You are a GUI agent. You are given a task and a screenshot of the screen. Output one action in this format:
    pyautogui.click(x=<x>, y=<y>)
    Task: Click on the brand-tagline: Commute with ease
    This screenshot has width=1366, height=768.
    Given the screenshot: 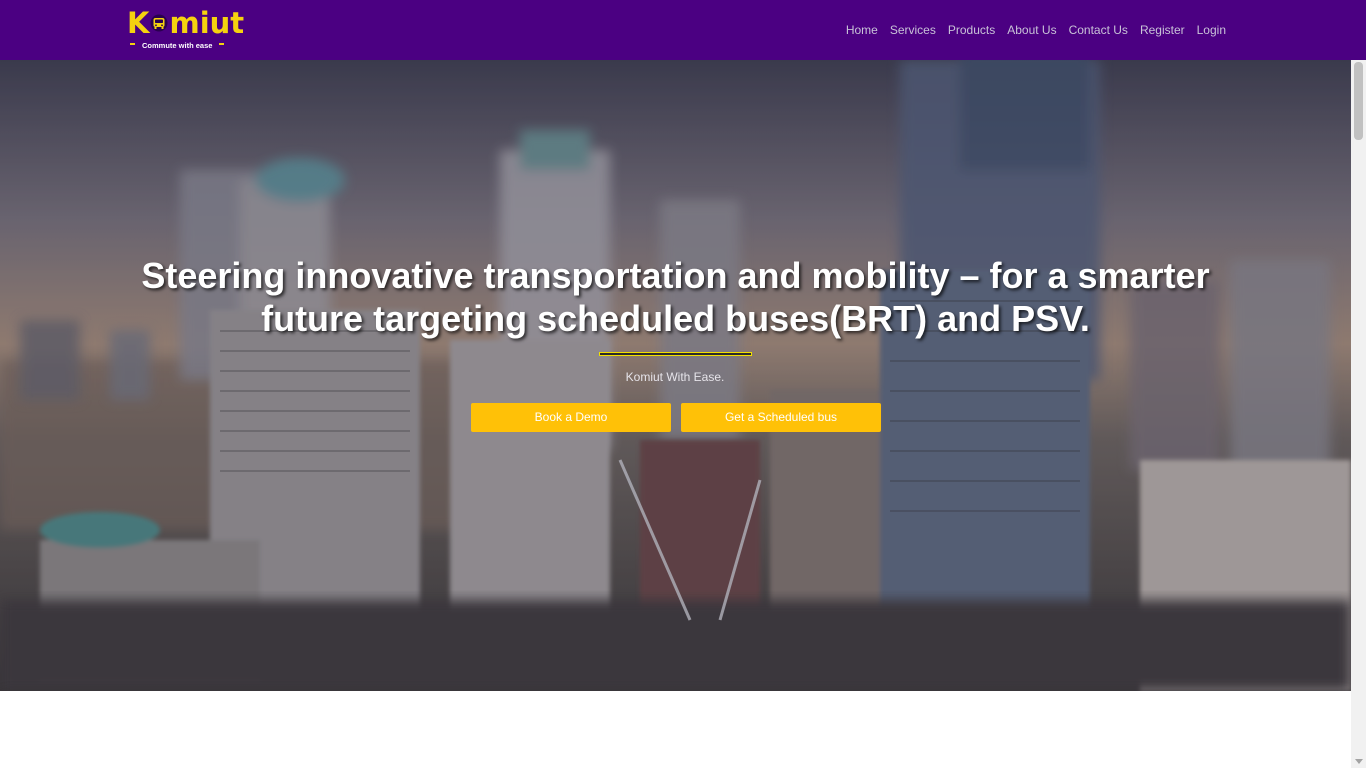 What is the action you would take?
    pyautogui.click(x=187, y=46)
    